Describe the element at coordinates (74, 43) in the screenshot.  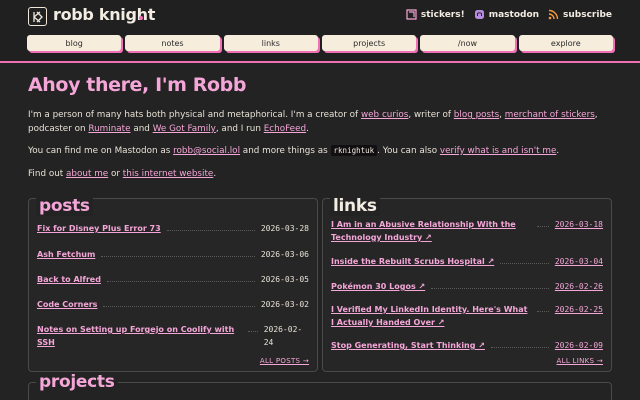
I see `nav-blog: blog` at that location.